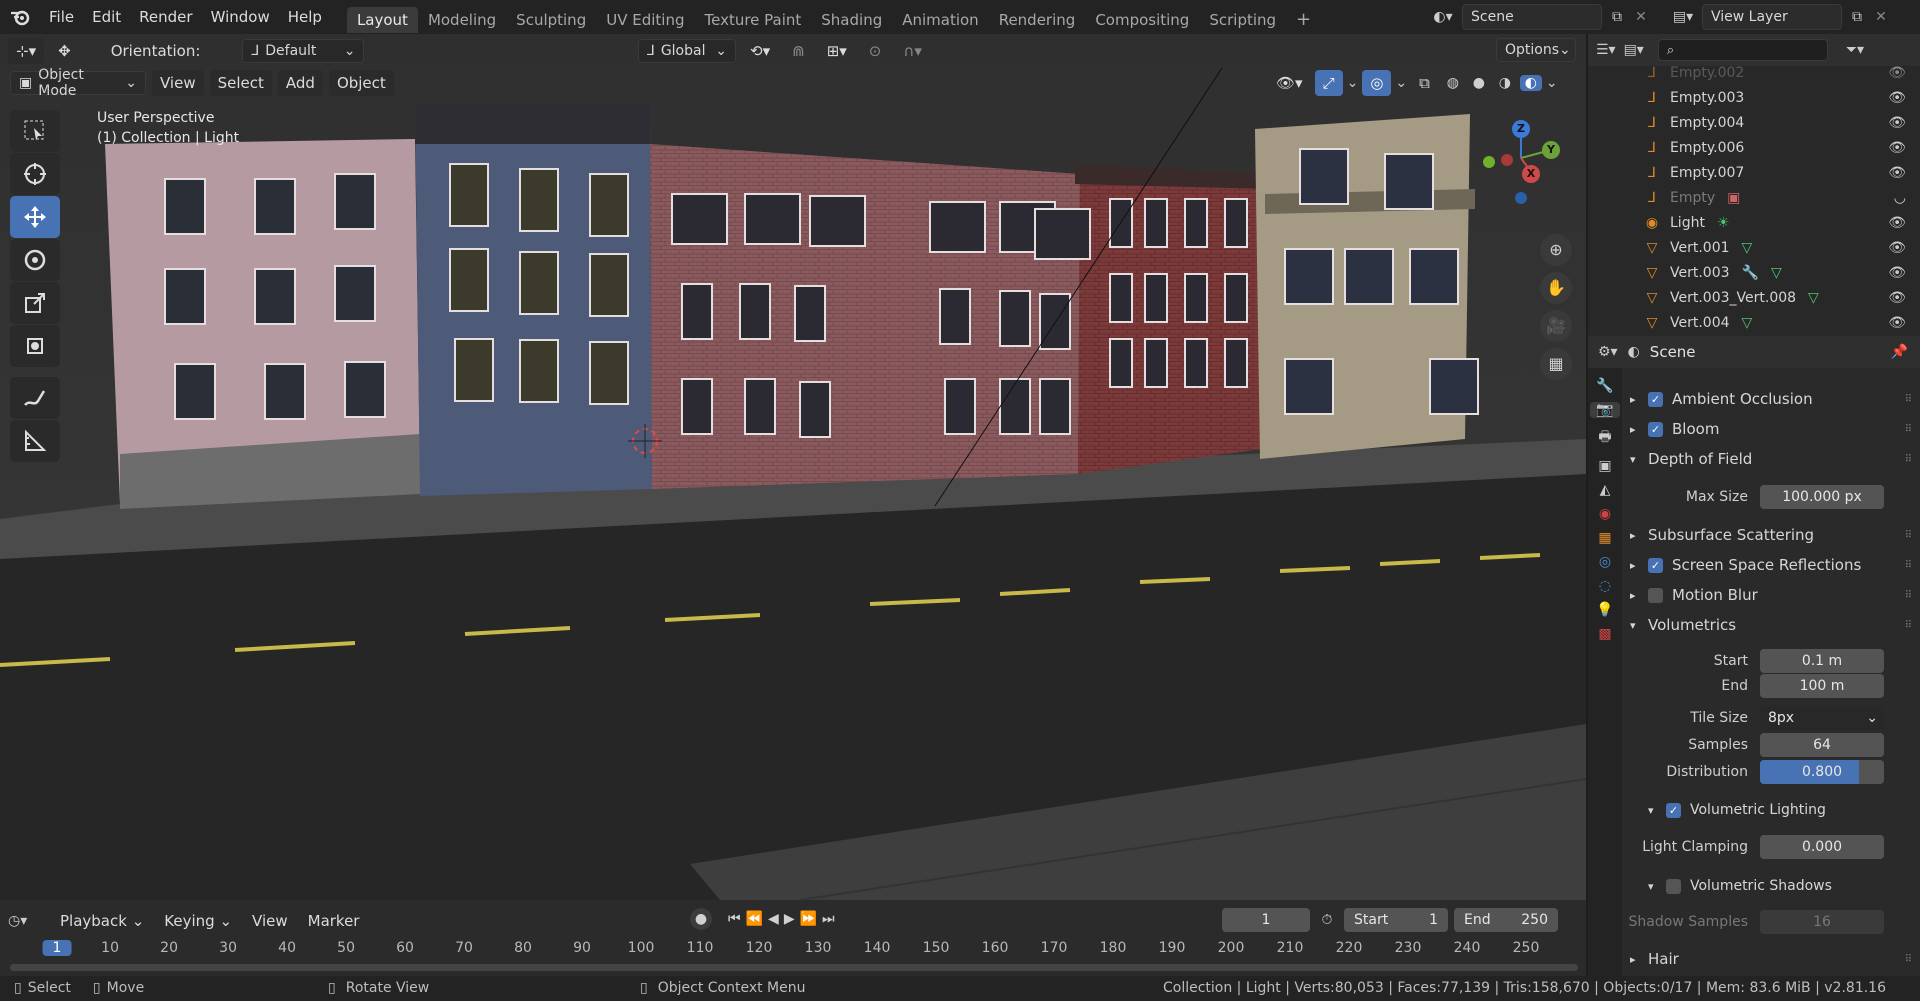  What do you see at coordinates (1822, 718) in the screenshot?
I see `tile-size-dropdown: 8px ⌄` at bounding box center [1822, 718].